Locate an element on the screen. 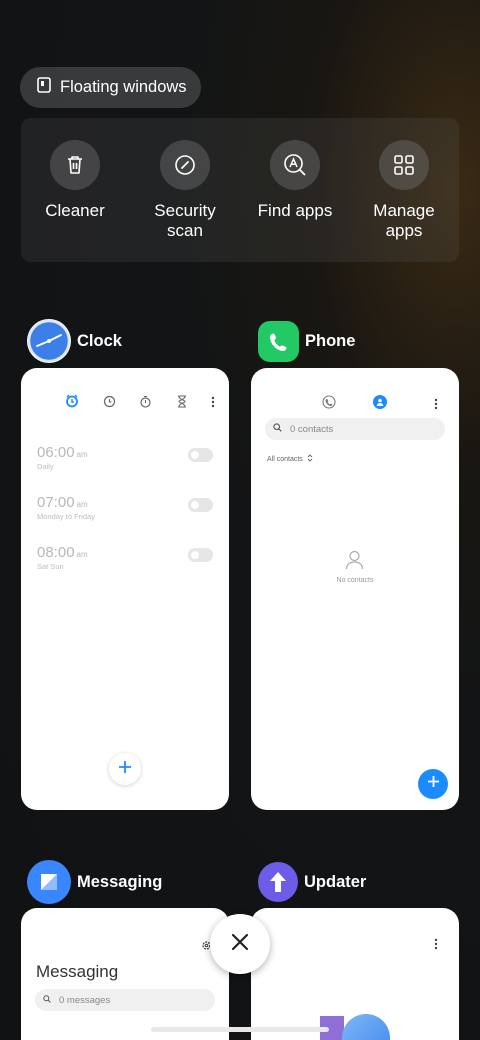 The image size is (480, 1040). contacts-tab-icon is located at coordinates (380, 402).